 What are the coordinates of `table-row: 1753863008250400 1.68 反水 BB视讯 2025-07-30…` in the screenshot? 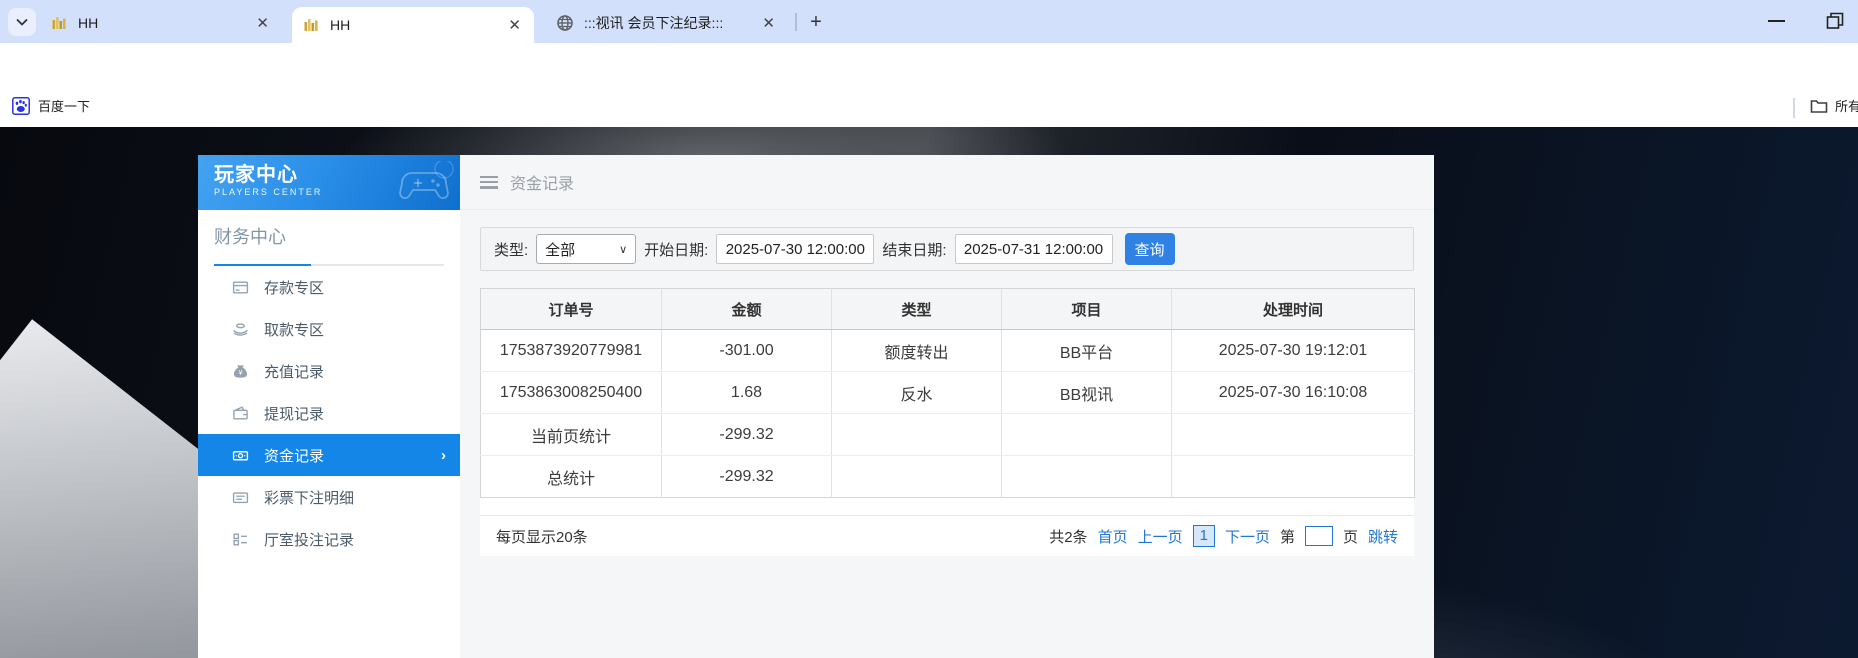 It's located at (947, 392).